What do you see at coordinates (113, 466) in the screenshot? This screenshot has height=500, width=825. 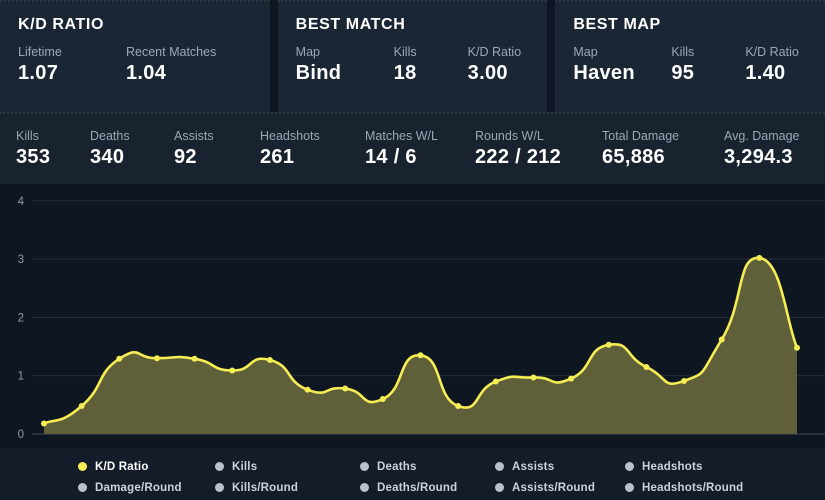 I see `legend-item: K/D Ratio` at bounding box center [113, 466].